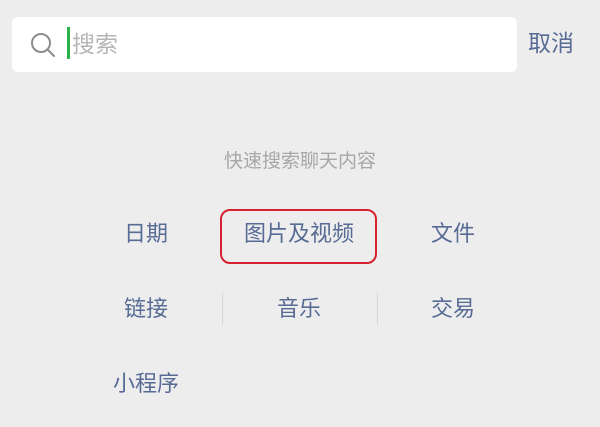  What do you see at coordinates (299, 161) in the screenshot?
I see `quick-search-hint: 快速搜索聊天内容` at bounding box center [299, 161].